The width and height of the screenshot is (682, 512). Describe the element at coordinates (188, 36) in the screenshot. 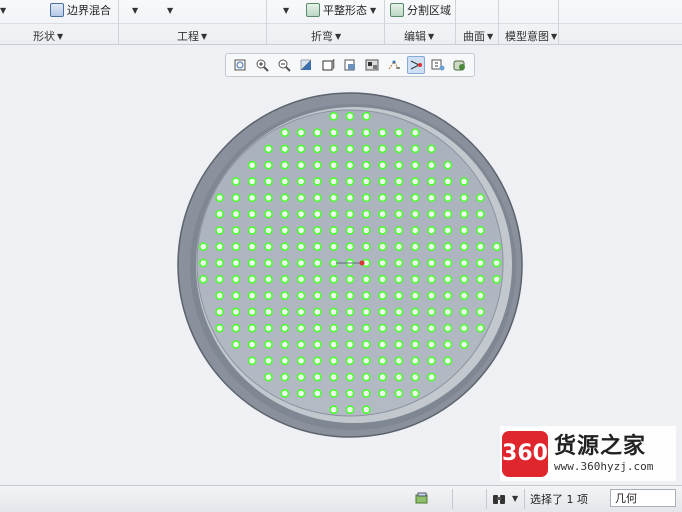

I see `group-engineering-label: 工程` at that location.